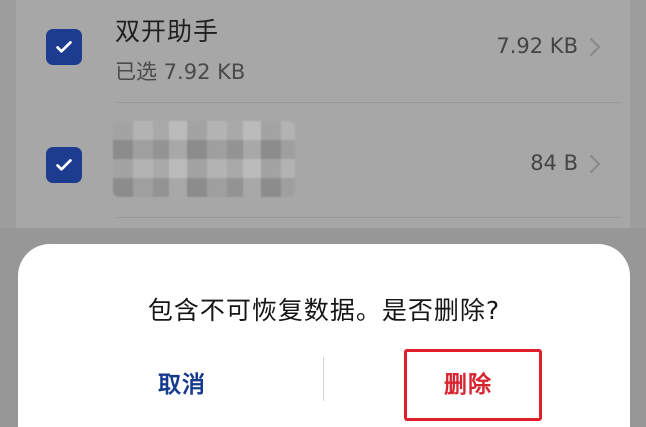 This screenshot has width=646, height=427. What do you see at coordinates (554, 163) in the screenshot?
I see `item-size: 84 B` at bounding box center [554, 163].